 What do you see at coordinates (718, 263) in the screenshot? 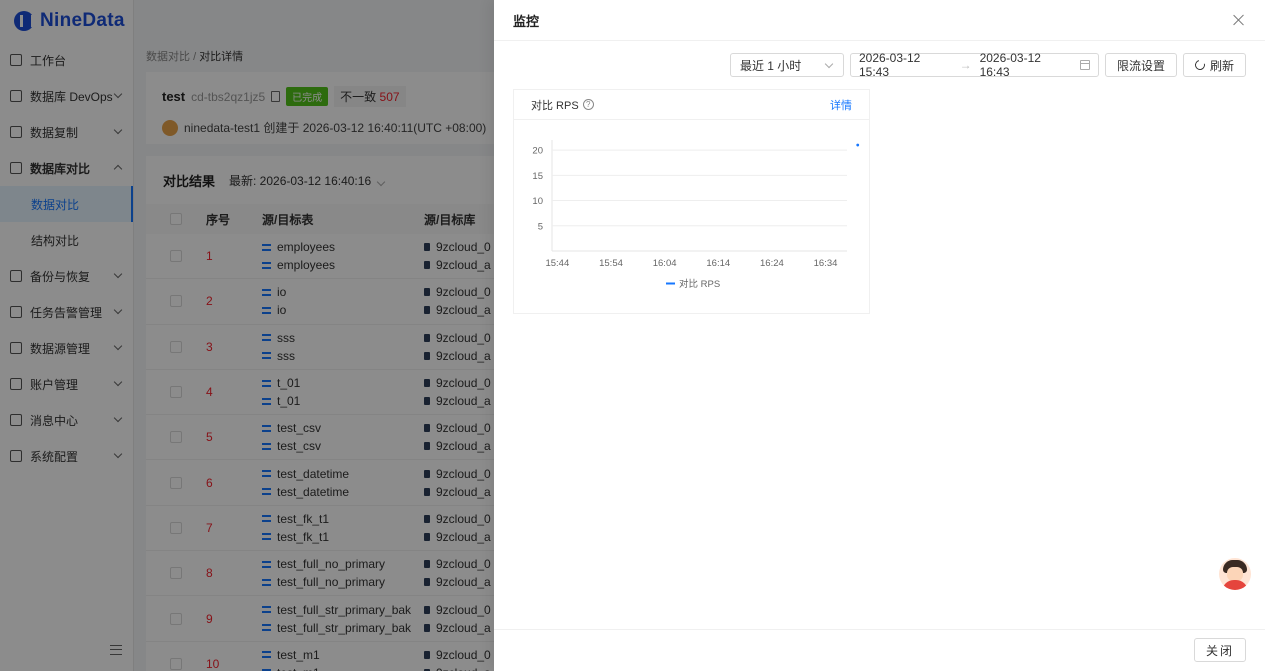
I see `x-tick-label: 16:14` at bounding box center [718, 263].